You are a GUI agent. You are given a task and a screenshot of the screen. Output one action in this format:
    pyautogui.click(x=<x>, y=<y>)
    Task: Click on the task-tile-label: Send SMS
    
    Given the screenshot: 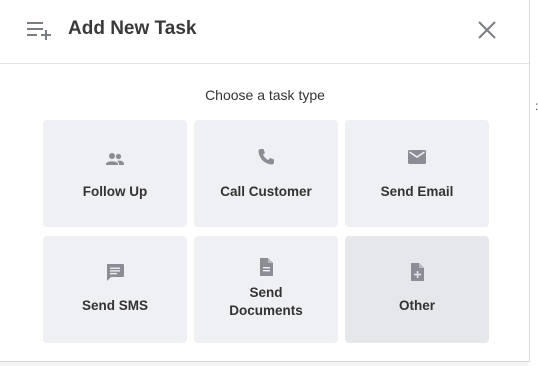 What is the action you would take?
    pyautogui.click(x=114, y=305)
    